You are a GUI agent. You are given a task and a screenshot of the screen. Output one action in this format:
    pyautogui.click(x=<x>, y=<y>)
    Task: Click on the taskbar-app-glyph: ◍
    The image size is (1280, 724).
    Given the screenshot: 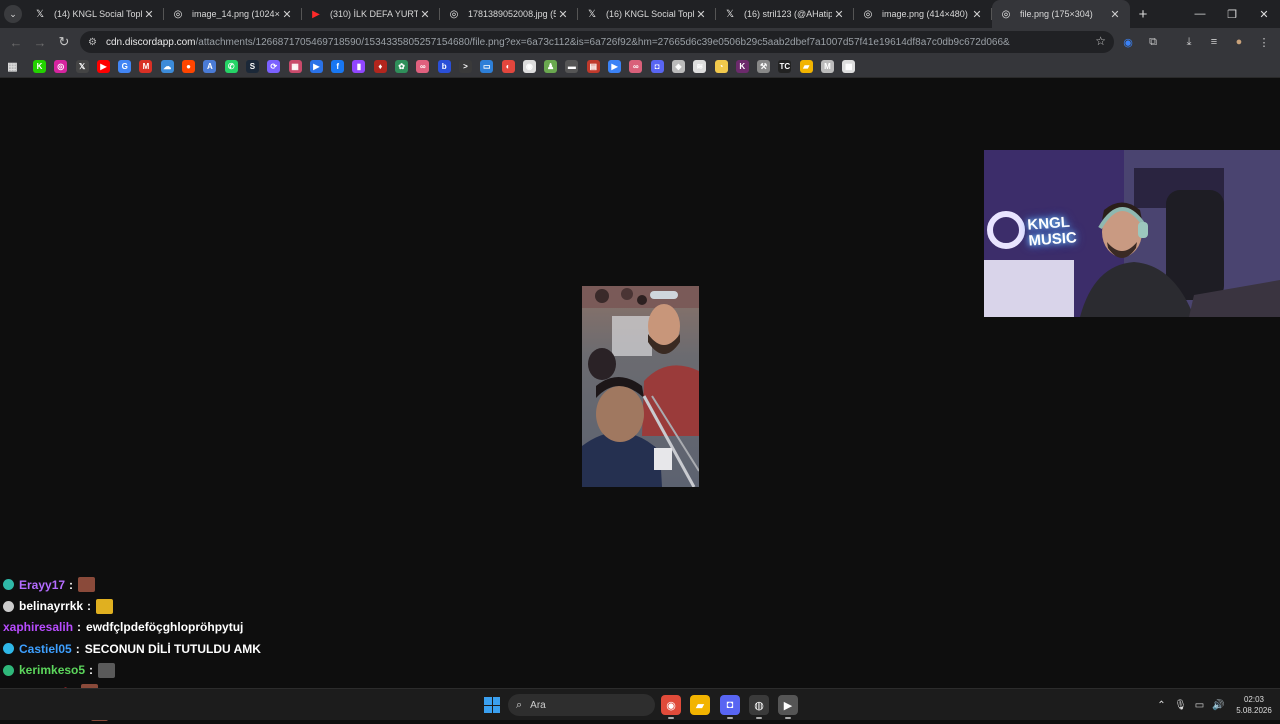 What is the action you would take?
    pyautogui.click(x=759, y=705)
    